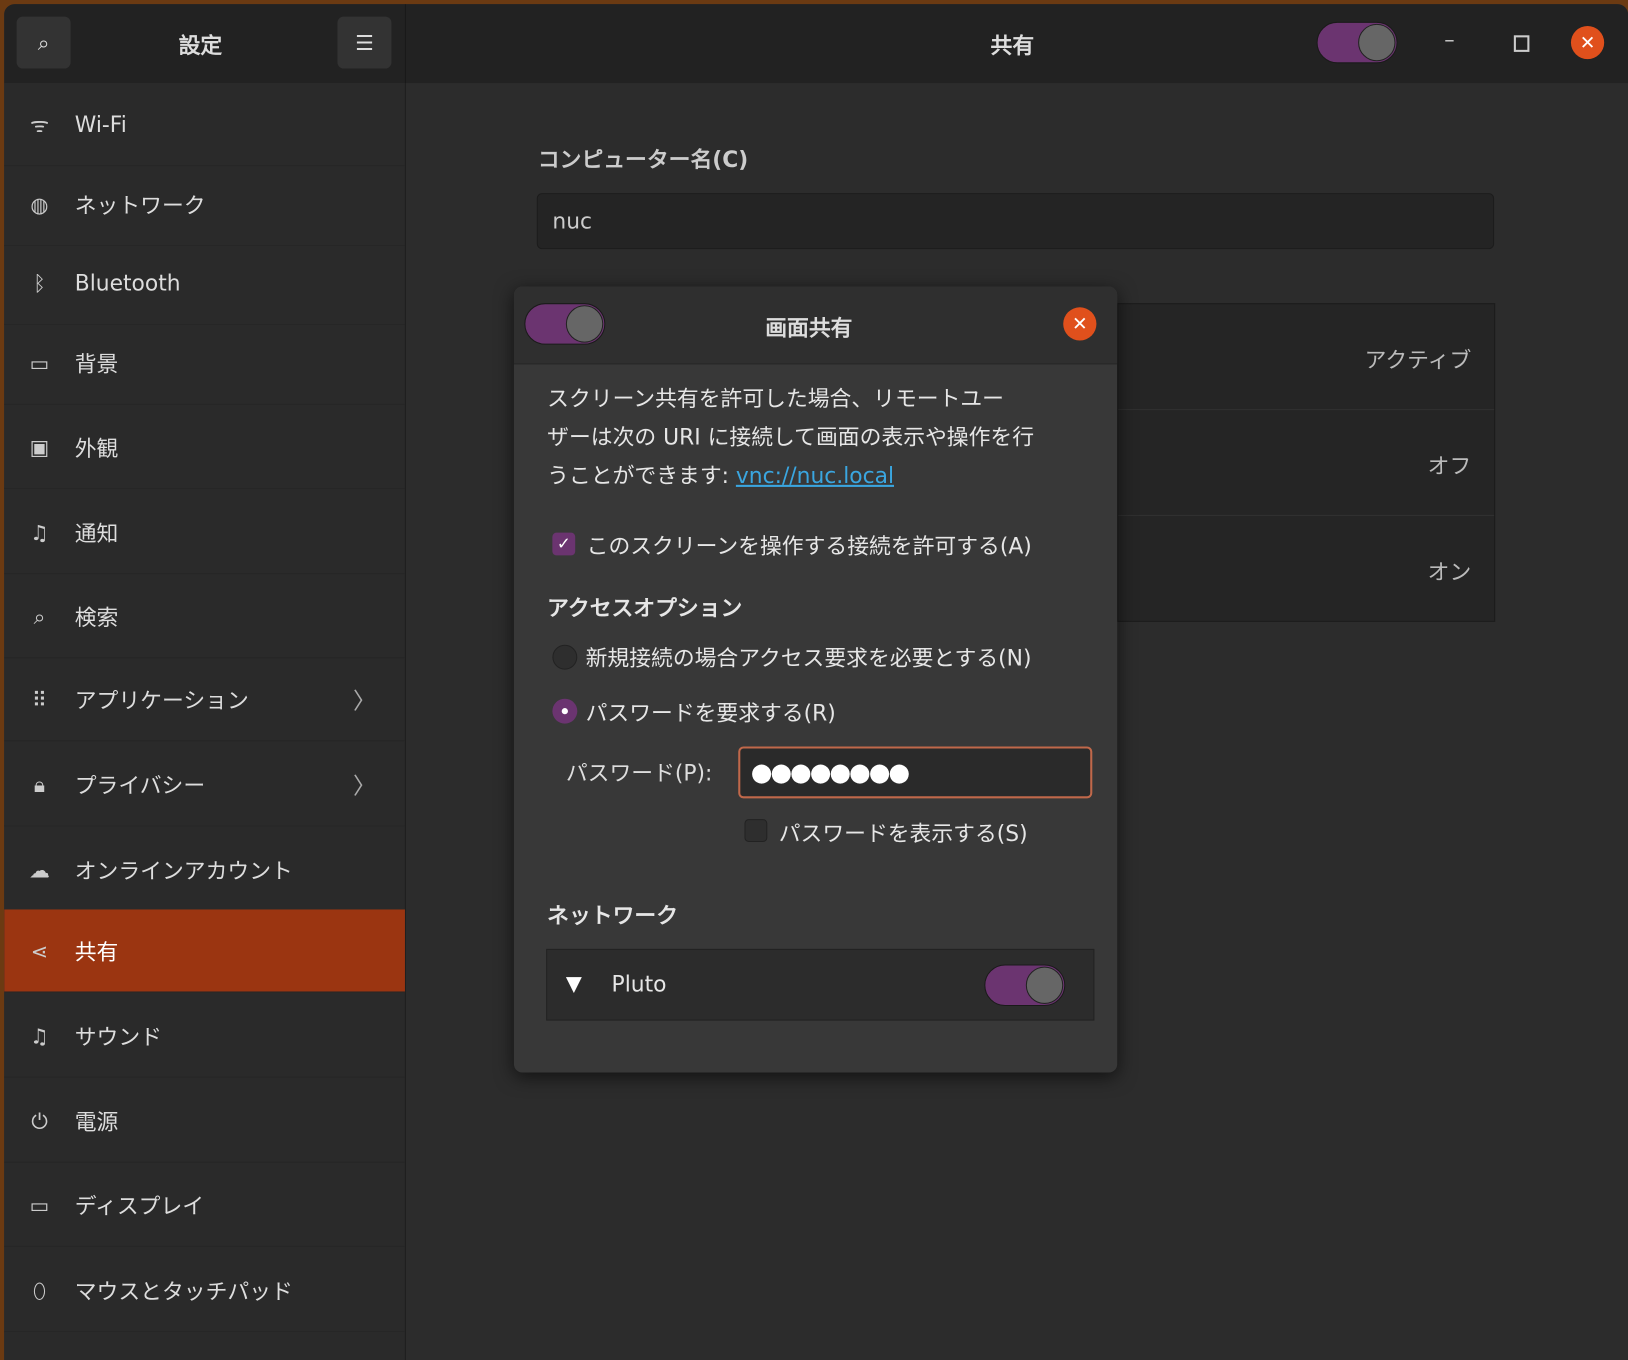 The image size is (1628, 1360). Describe the element at coordinates (39, 1121) in the screenshot. I see `power-icon: ⏻` at that location.